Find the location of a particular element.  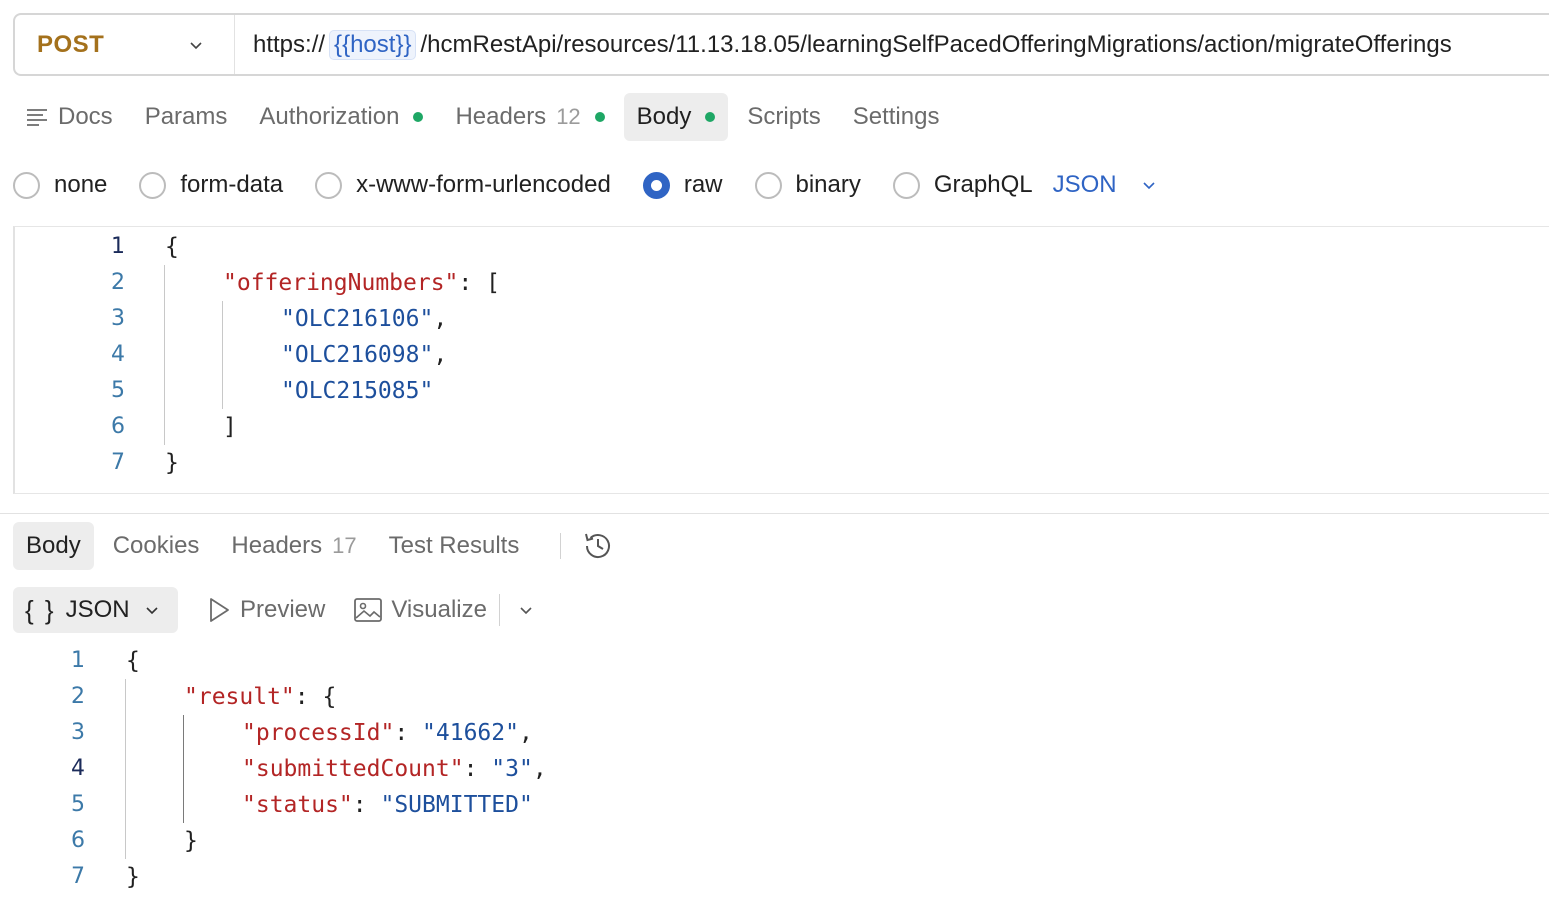

tab-response-body: Body is located at coordinates (53, 546).